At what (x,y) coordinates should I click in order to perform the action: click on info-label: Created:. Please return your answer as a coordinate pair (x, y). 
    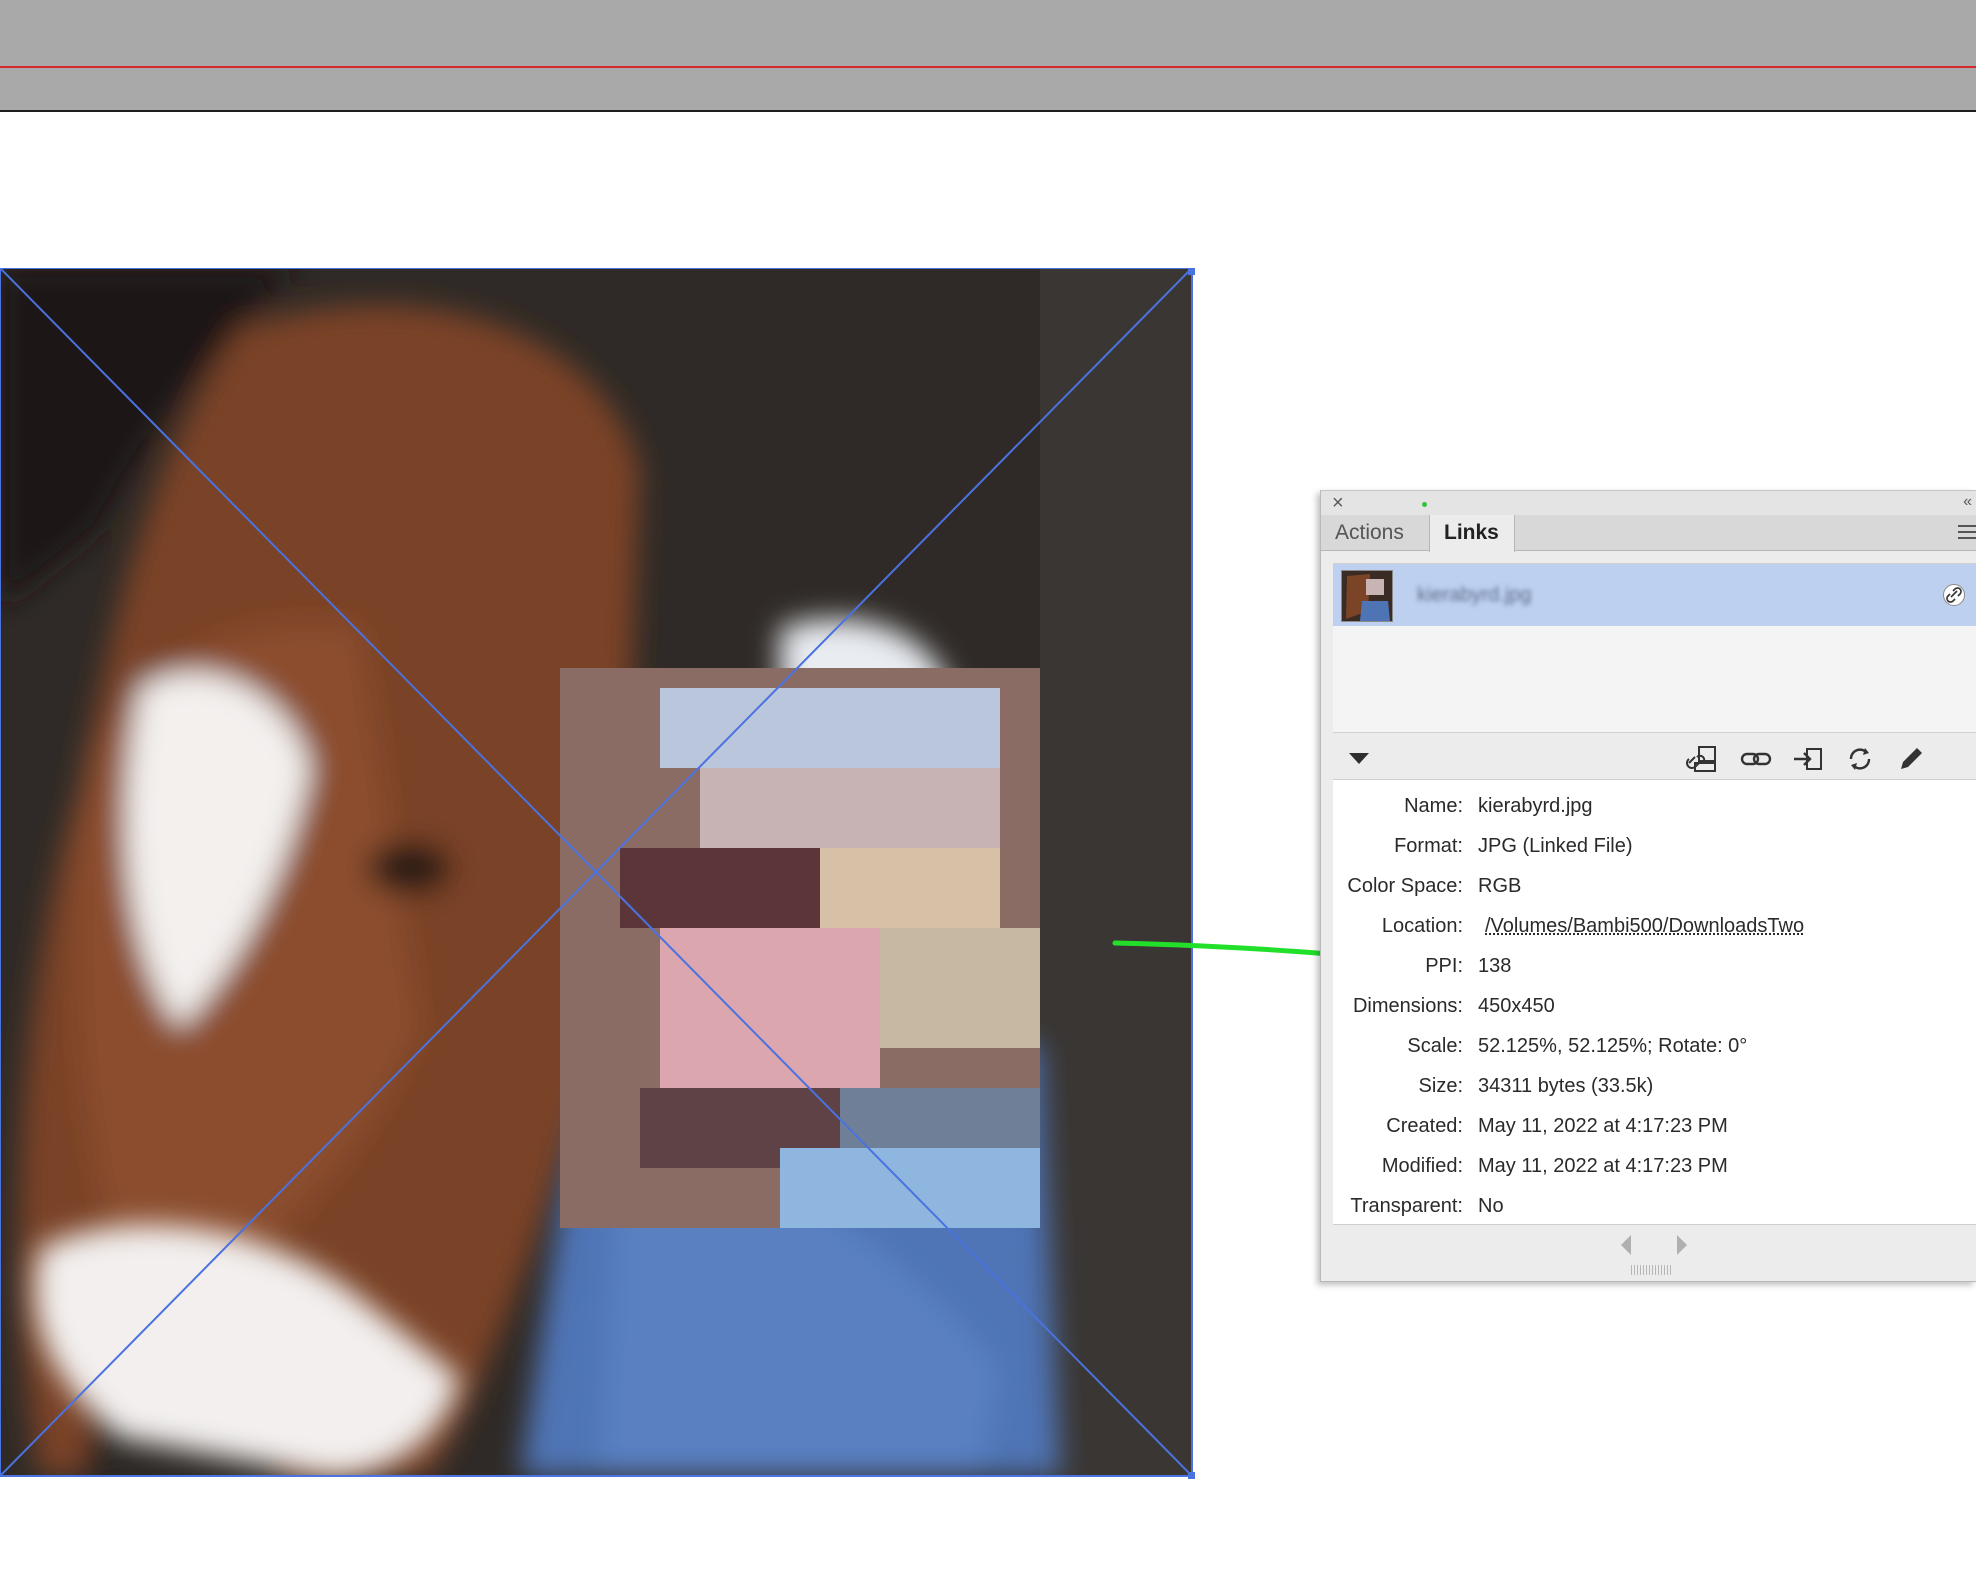
    Looking at the image, I should click on (1424, 1126).